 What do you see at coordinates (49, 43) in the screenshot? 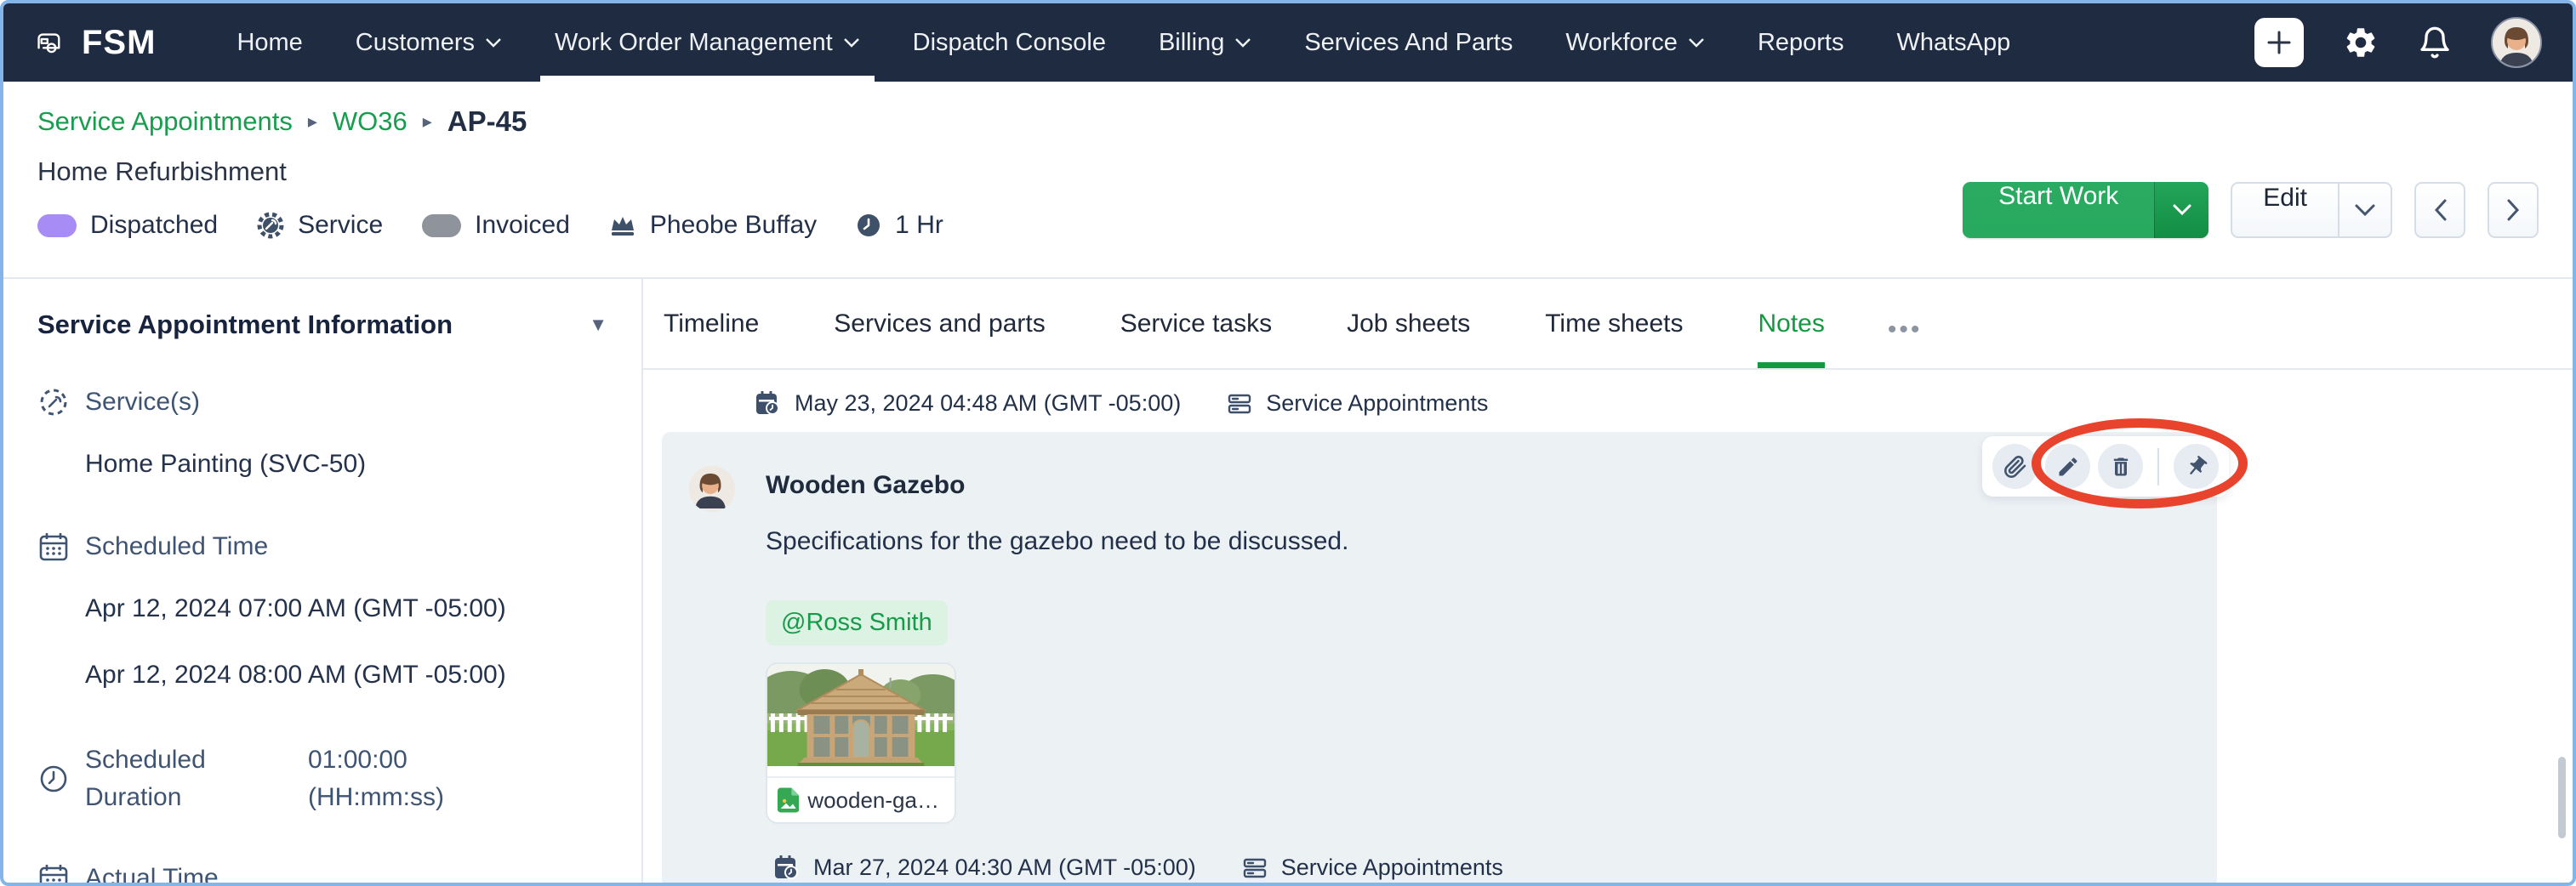
I see `fsm-logo-icon` at bounding box center [49, 43].